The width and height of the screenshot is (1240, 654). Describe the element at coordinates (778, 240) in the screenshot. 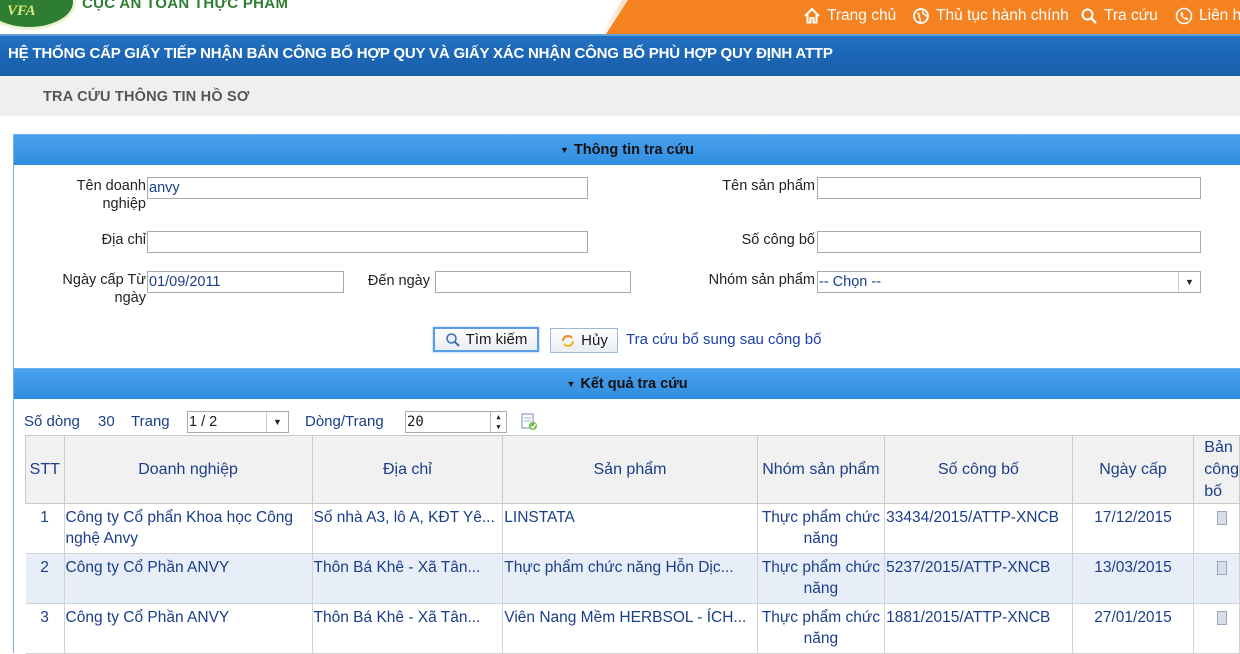

I see `announce-number-label: Số công bố` at that location.